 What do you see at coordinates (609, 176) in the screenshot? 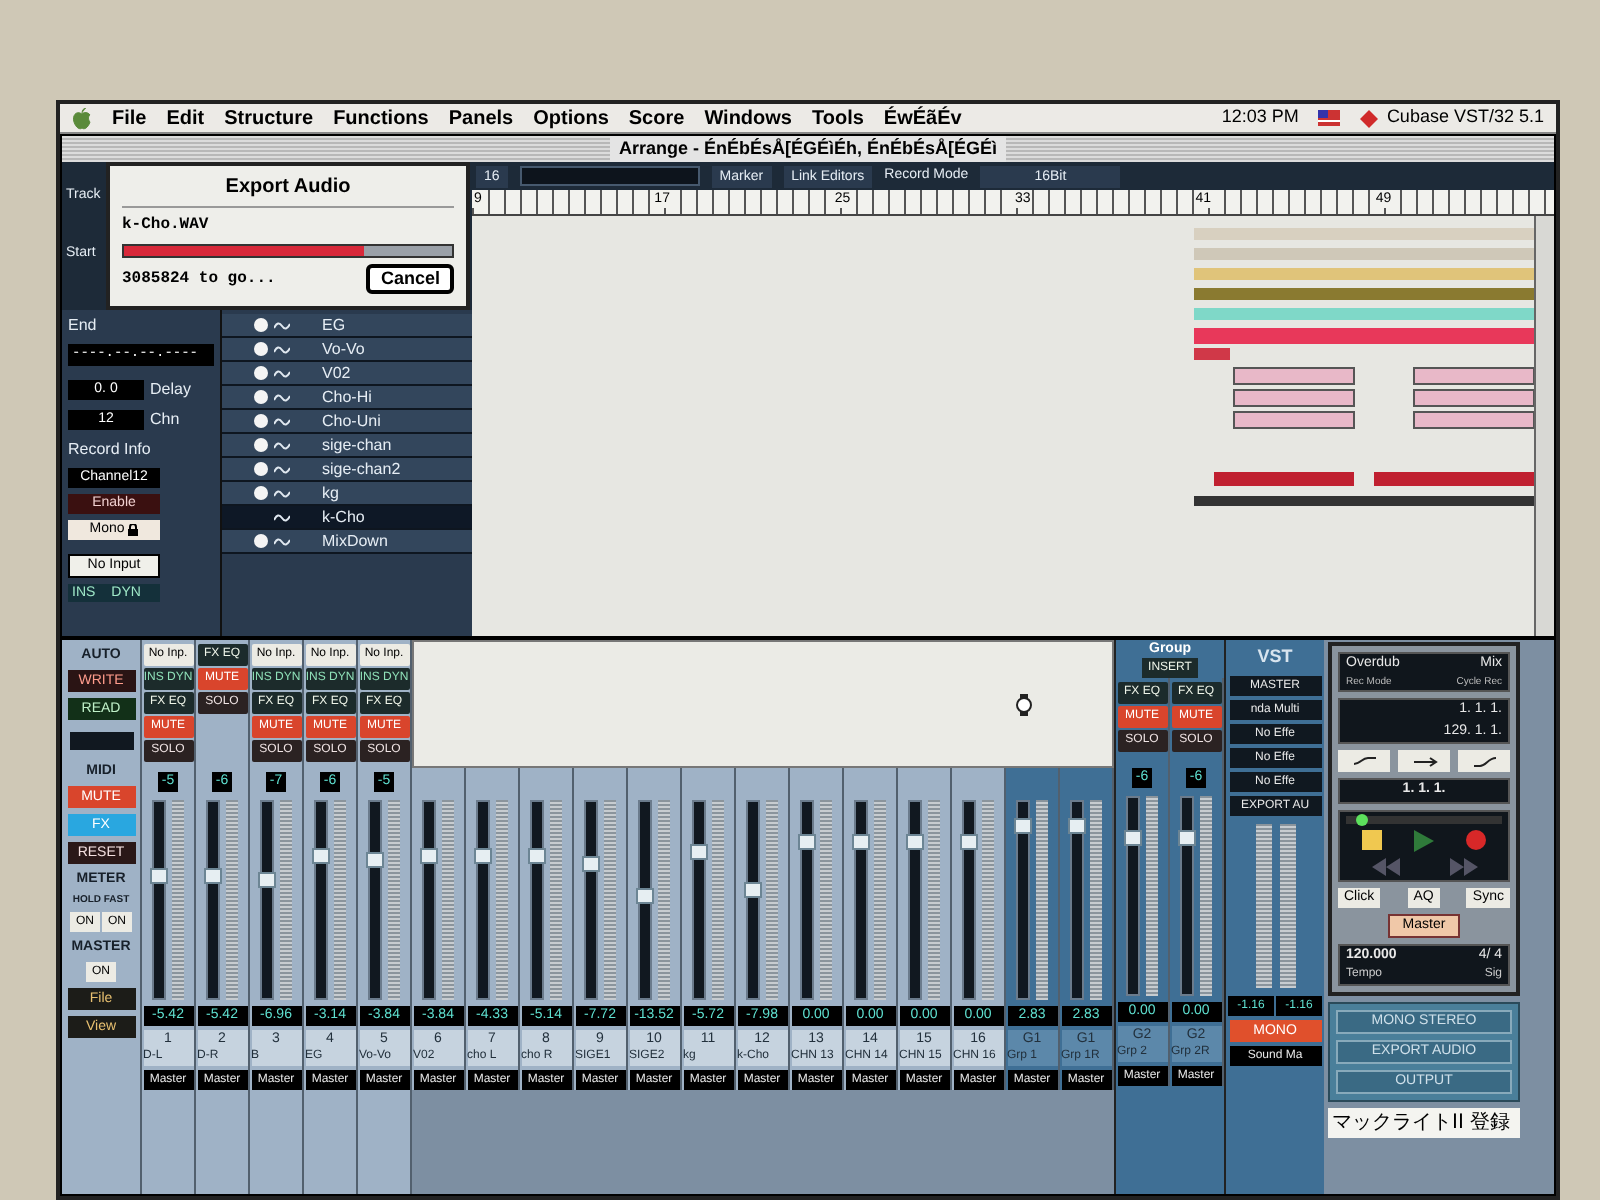
I see `text-field` at bounding box center [609, 176].